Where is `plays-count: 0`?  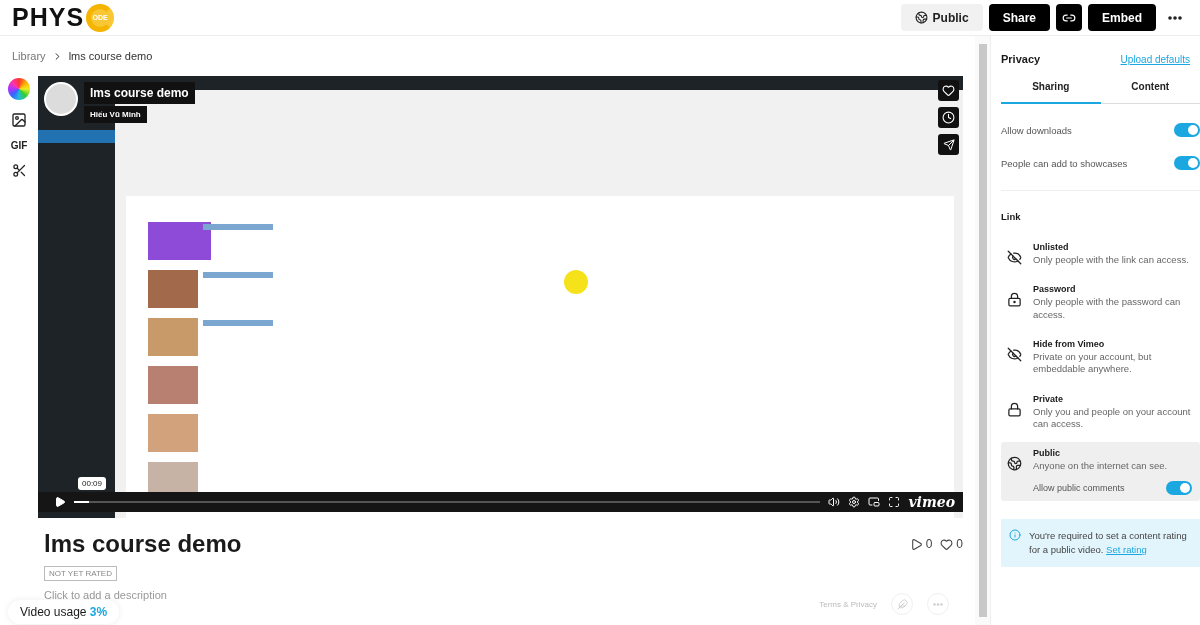
plays-count: 0 is located at coordinates (921, 544).